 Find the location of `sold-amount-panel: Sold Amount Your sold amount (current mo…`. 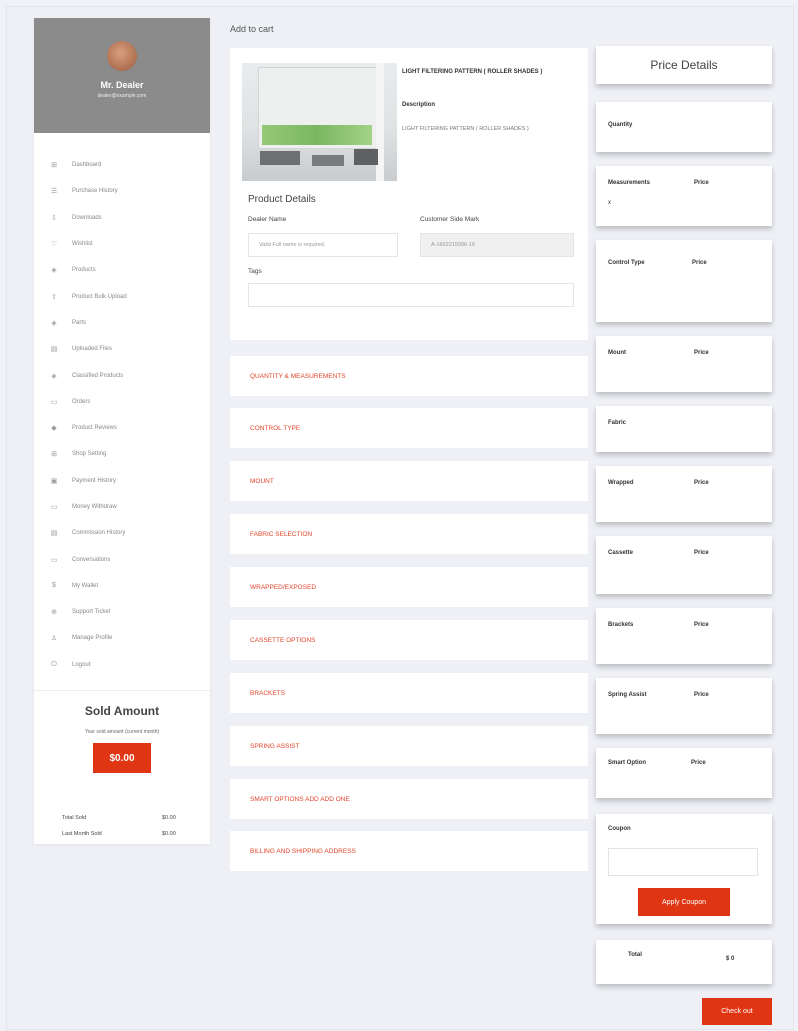

sold-amount-panel: Sold Amount Your sold amount (current mo… is located at coordinates (122, 763).